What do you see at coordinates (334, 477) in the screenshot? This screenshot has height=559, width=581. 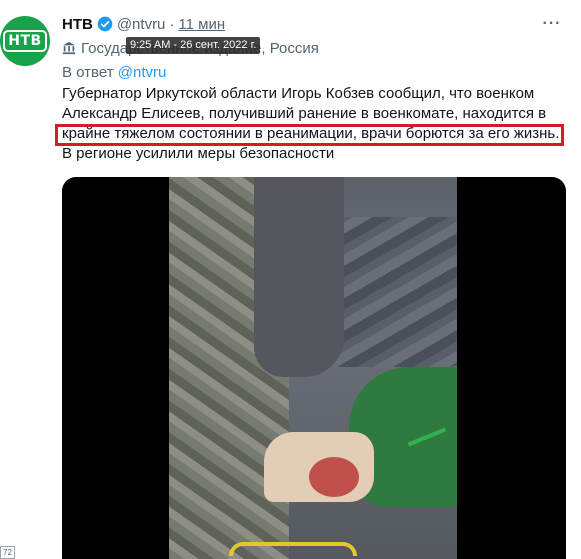 I see `video-detail` at bounding box center [334, 477].